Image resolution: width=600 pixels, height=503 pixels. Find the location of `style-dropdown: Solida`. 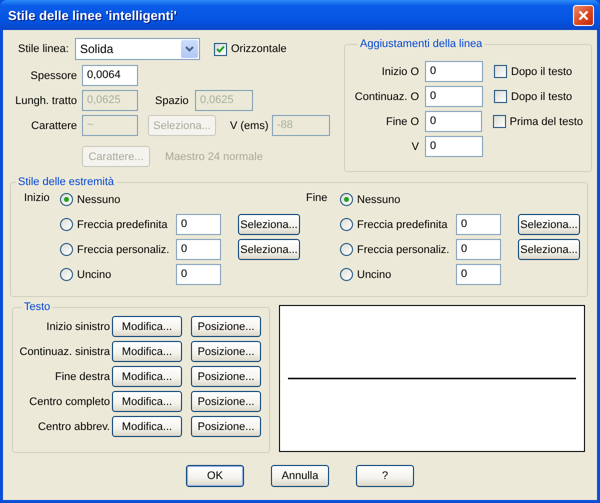

style-dropdown: Solida is located at coordinates (137, 49).